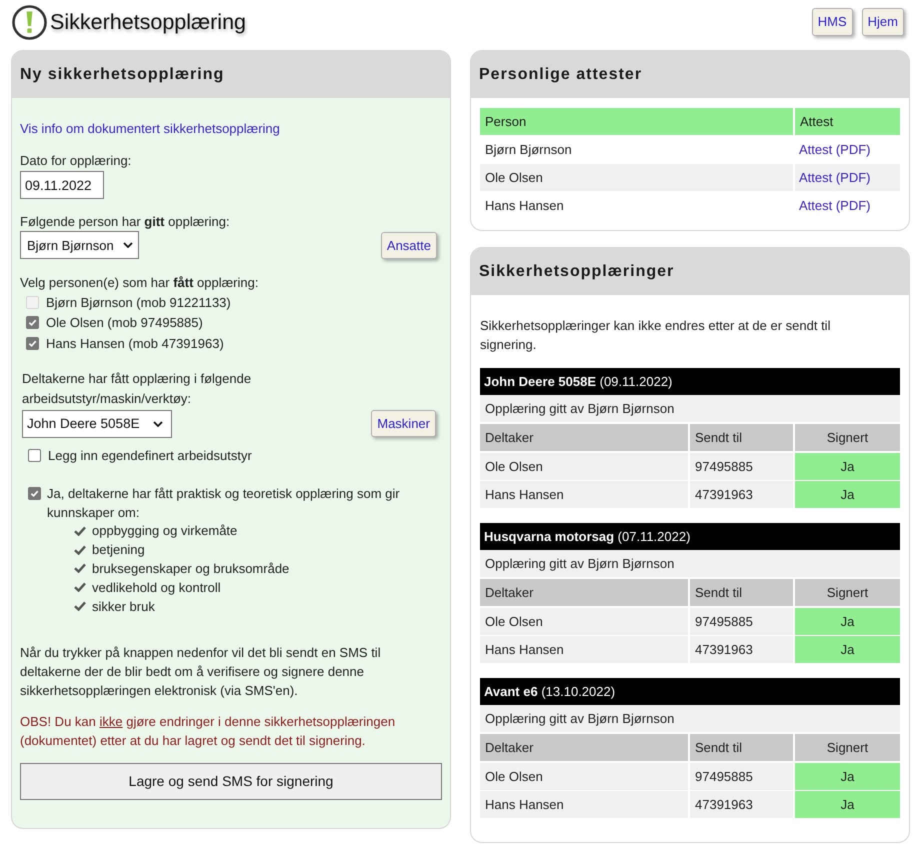 The height and width of the screenshot is (856, 924). I want to click on checkbox-label: Bjørn Bjørnson (mob 91221133), so click(138, 303).